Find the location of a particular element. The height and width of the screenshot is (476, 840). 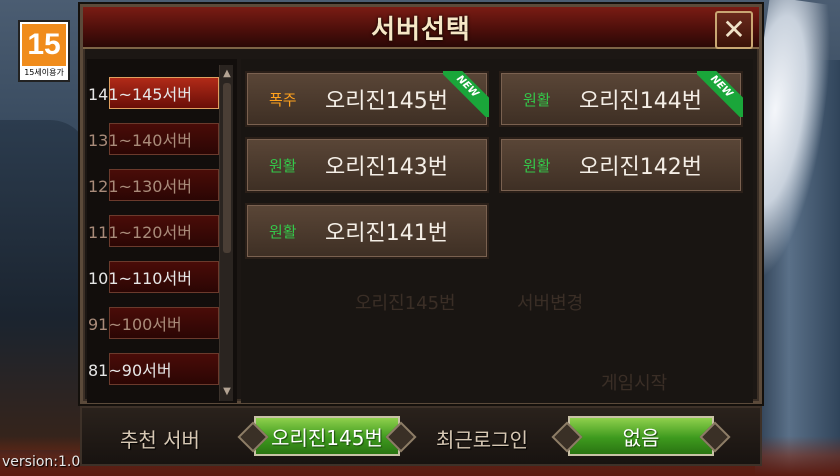

server-group-label: 131~140서버 is located at coordinates (140, 140).